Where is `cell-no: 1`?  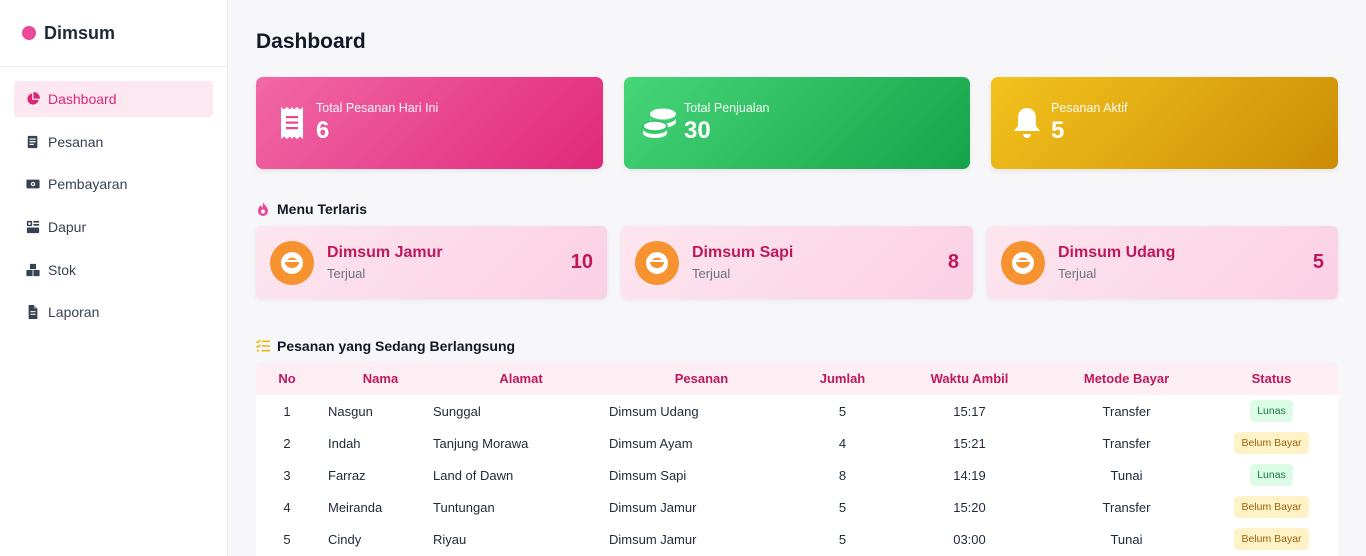 cell-no: 1 is located at coordinates (287, 411).